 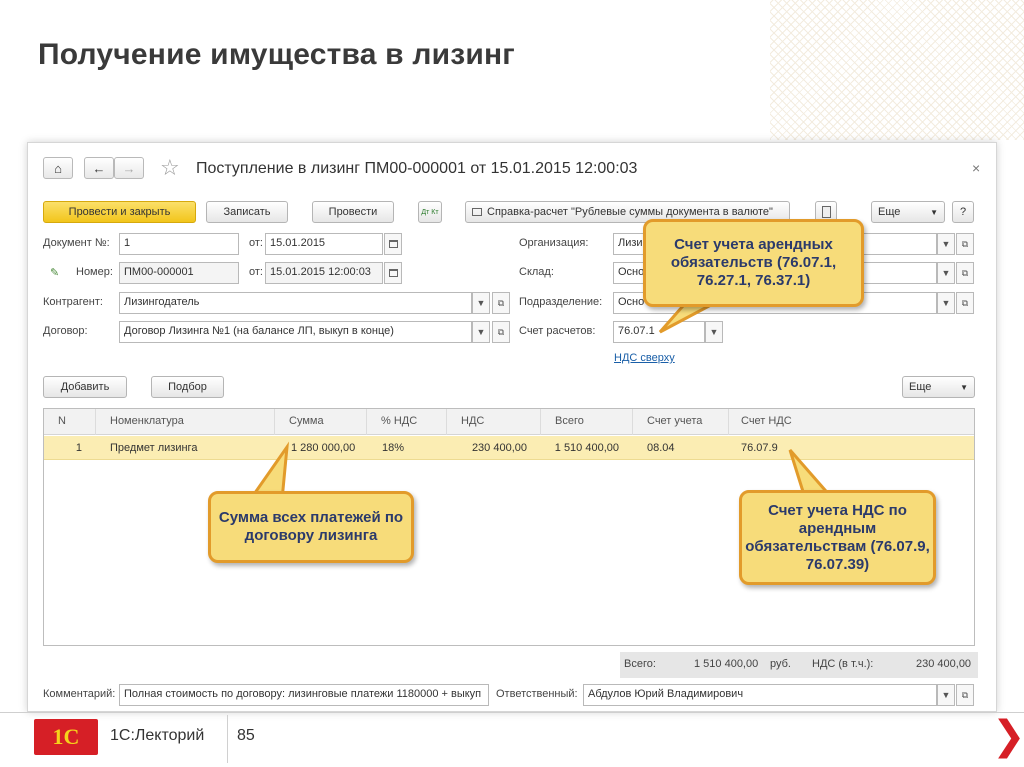 I want to click on total-label: Всего:, so click(x=640, y=664).